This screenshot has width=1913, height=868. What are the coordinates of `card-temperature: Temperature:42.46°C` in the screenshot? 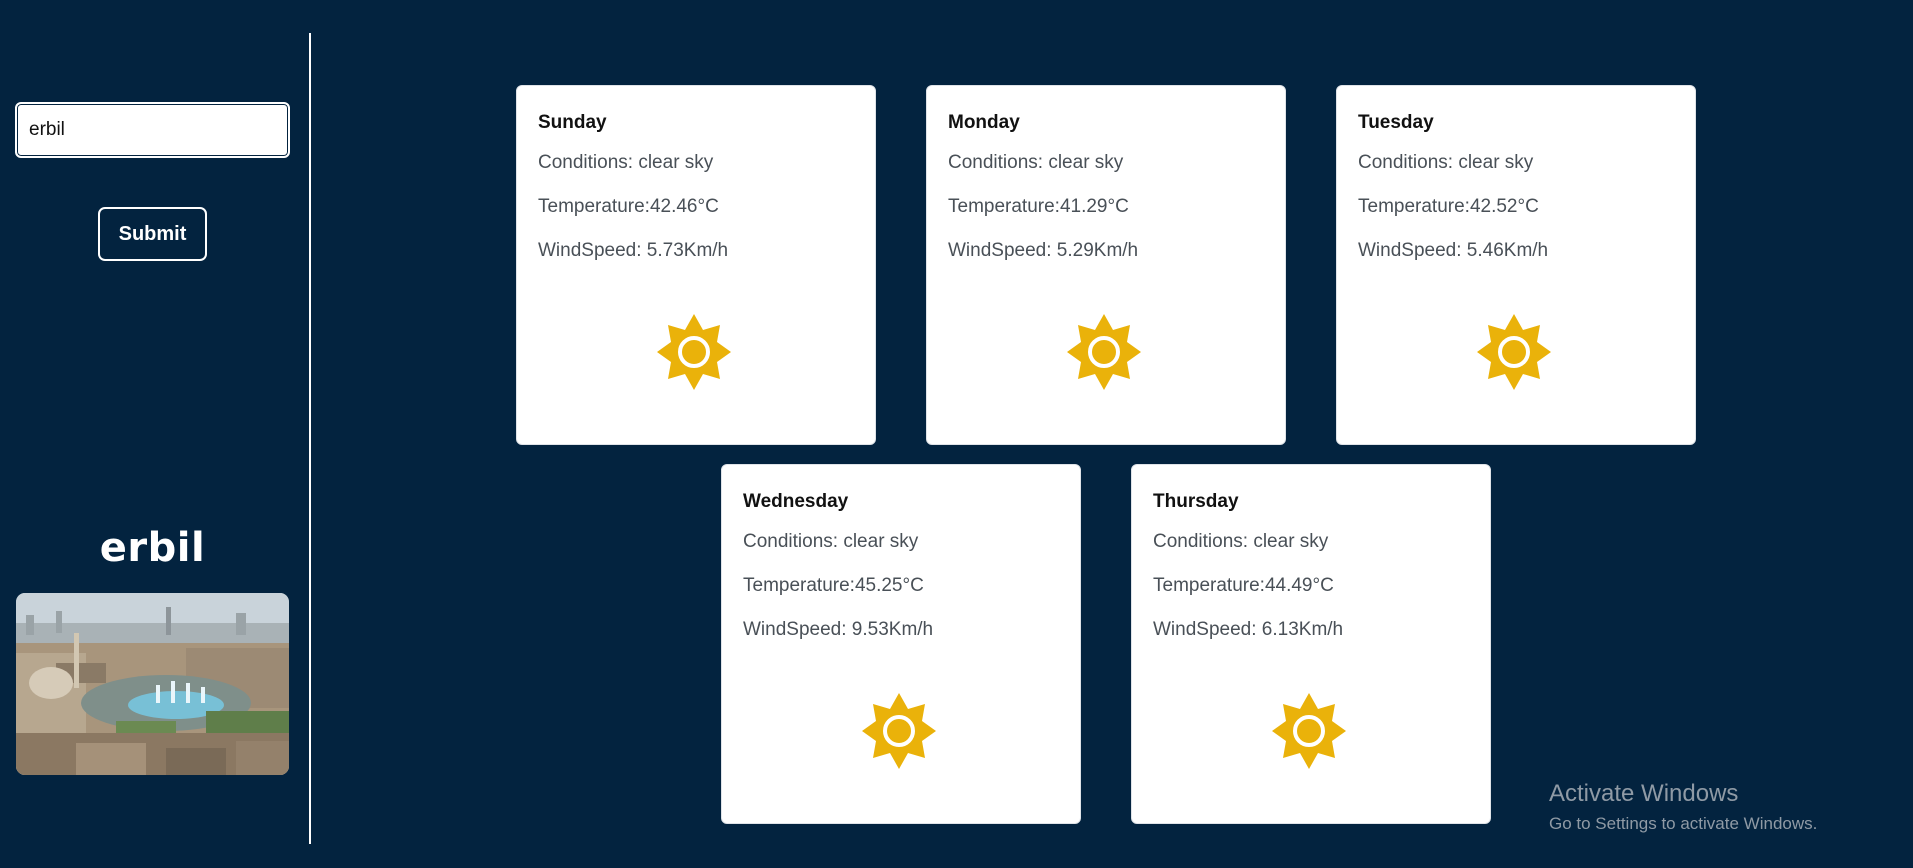 It's located at (628, 206).